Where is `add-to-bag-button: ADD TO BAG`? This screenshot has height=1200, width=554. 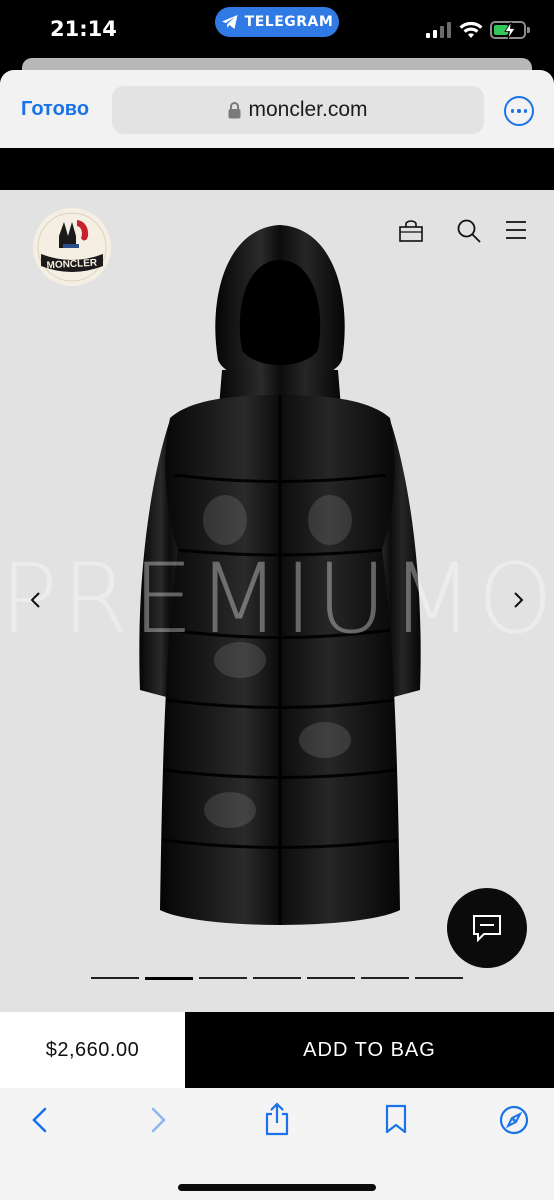 add-to-bag-button: ADD TO BAG is located at coordinates (369, 1050).